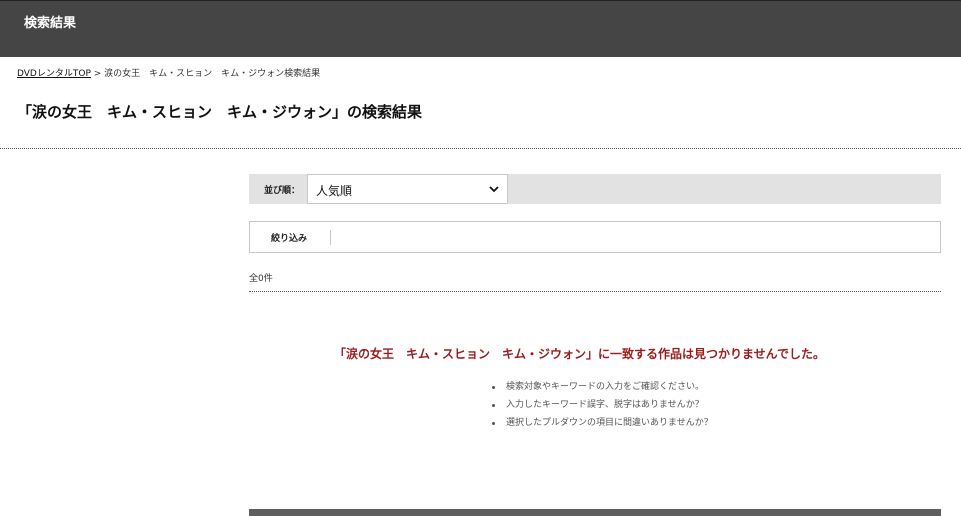 The height and width of the screenshot is (516, 961). What do you see at coordinates (595, 189) in the screenshot?
I see `sort-bar: 並び順： 人気順` at bounding box center [595, 189].